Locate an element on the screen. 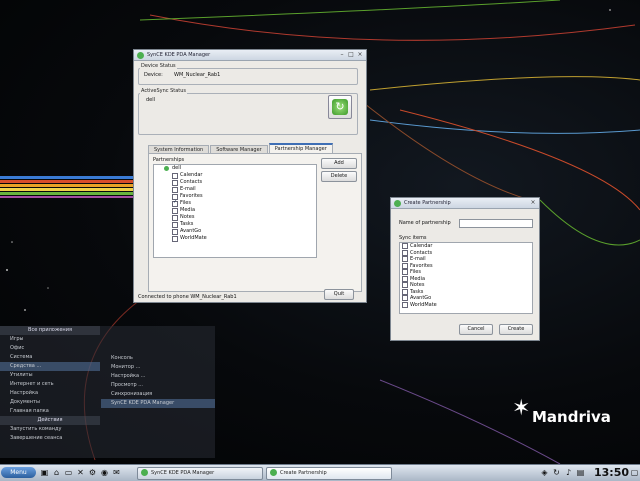  sync-icon: ↻ is located at coordinates (340, 107).